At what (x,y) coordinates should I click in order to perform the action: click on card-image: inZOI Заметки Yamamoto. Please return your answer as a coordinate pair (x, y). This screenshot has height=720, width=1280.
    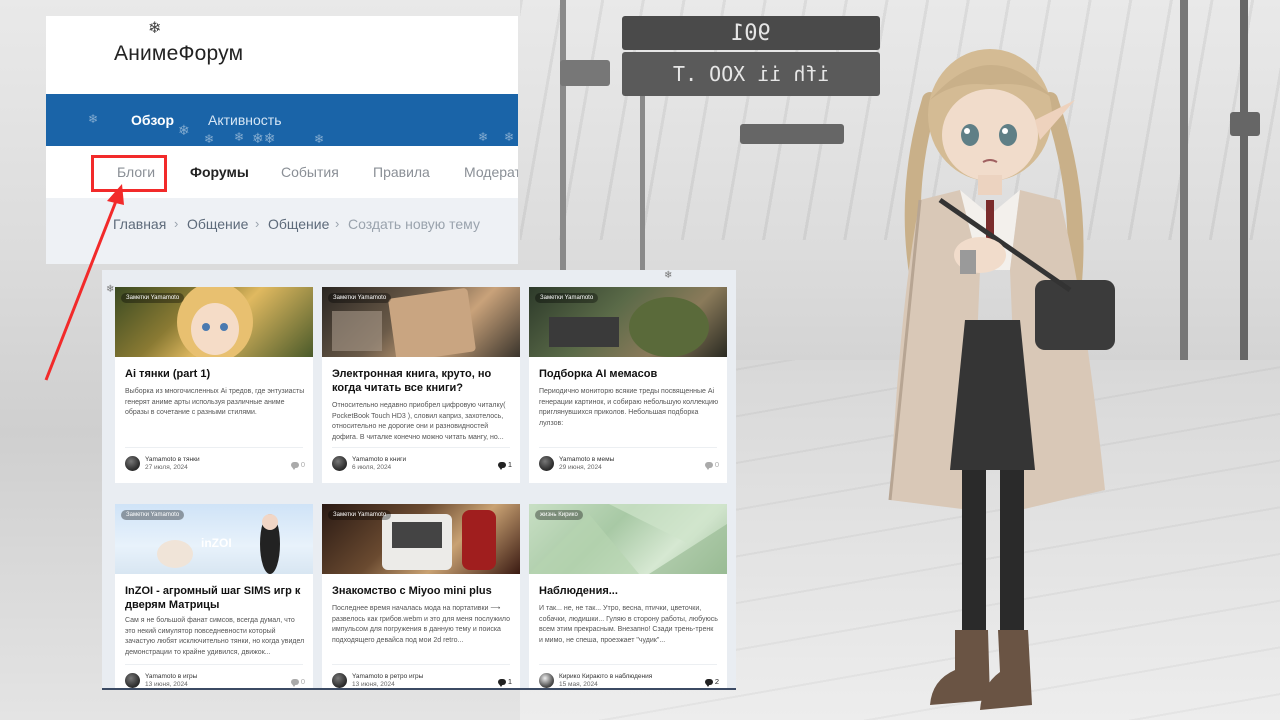
    Looking at the image, I should click on (214, 539).